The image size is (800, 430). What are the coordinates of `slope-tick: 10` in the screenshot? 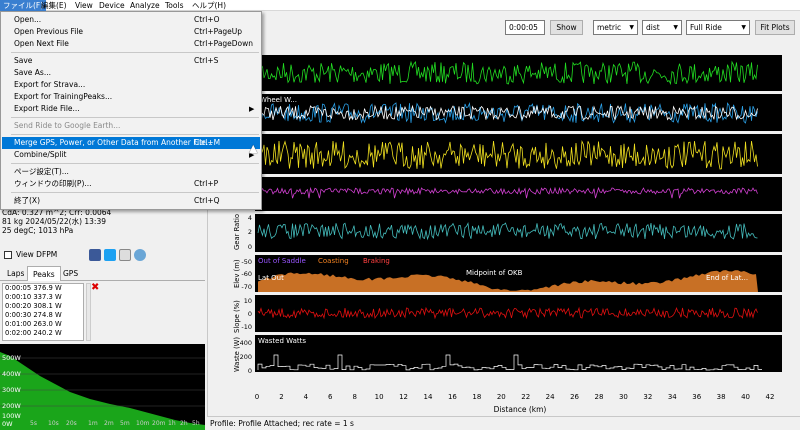 It's located at (247, 301).